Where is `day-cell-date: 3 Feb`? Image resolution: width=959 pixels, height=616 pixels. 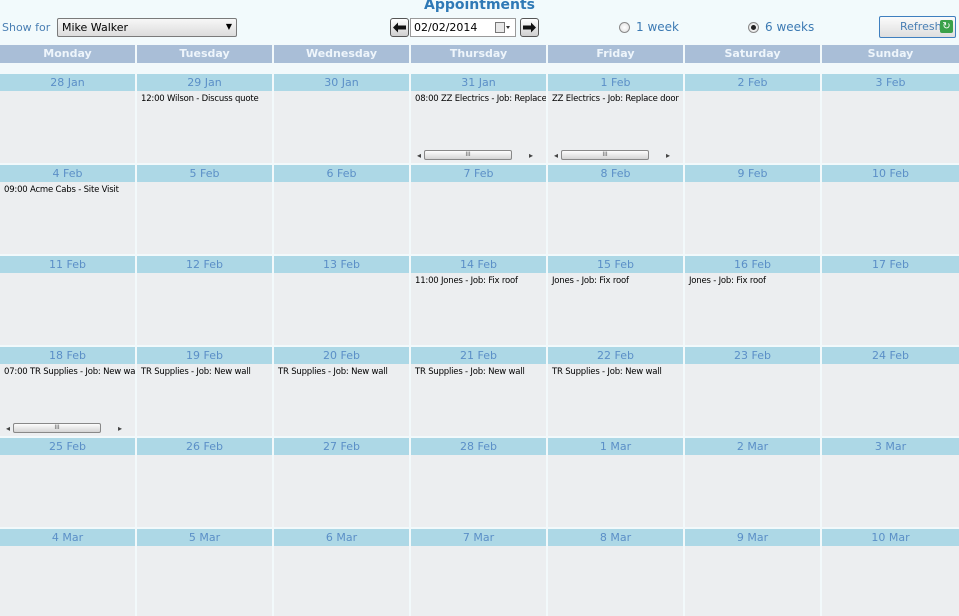 day-cell-date: 3 Feb is located at coordinates (890, 82).